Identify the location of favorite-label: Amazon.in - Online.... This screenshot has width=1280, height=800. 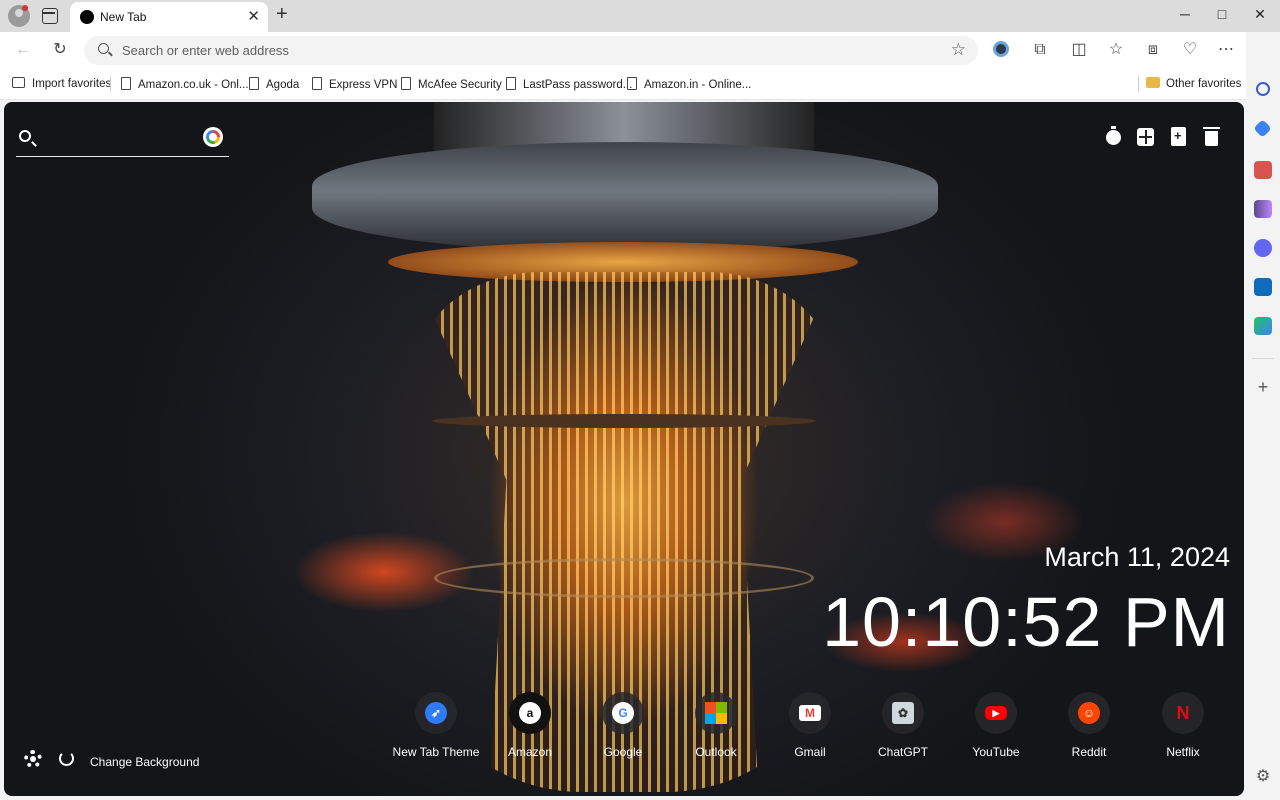
(698, 85).